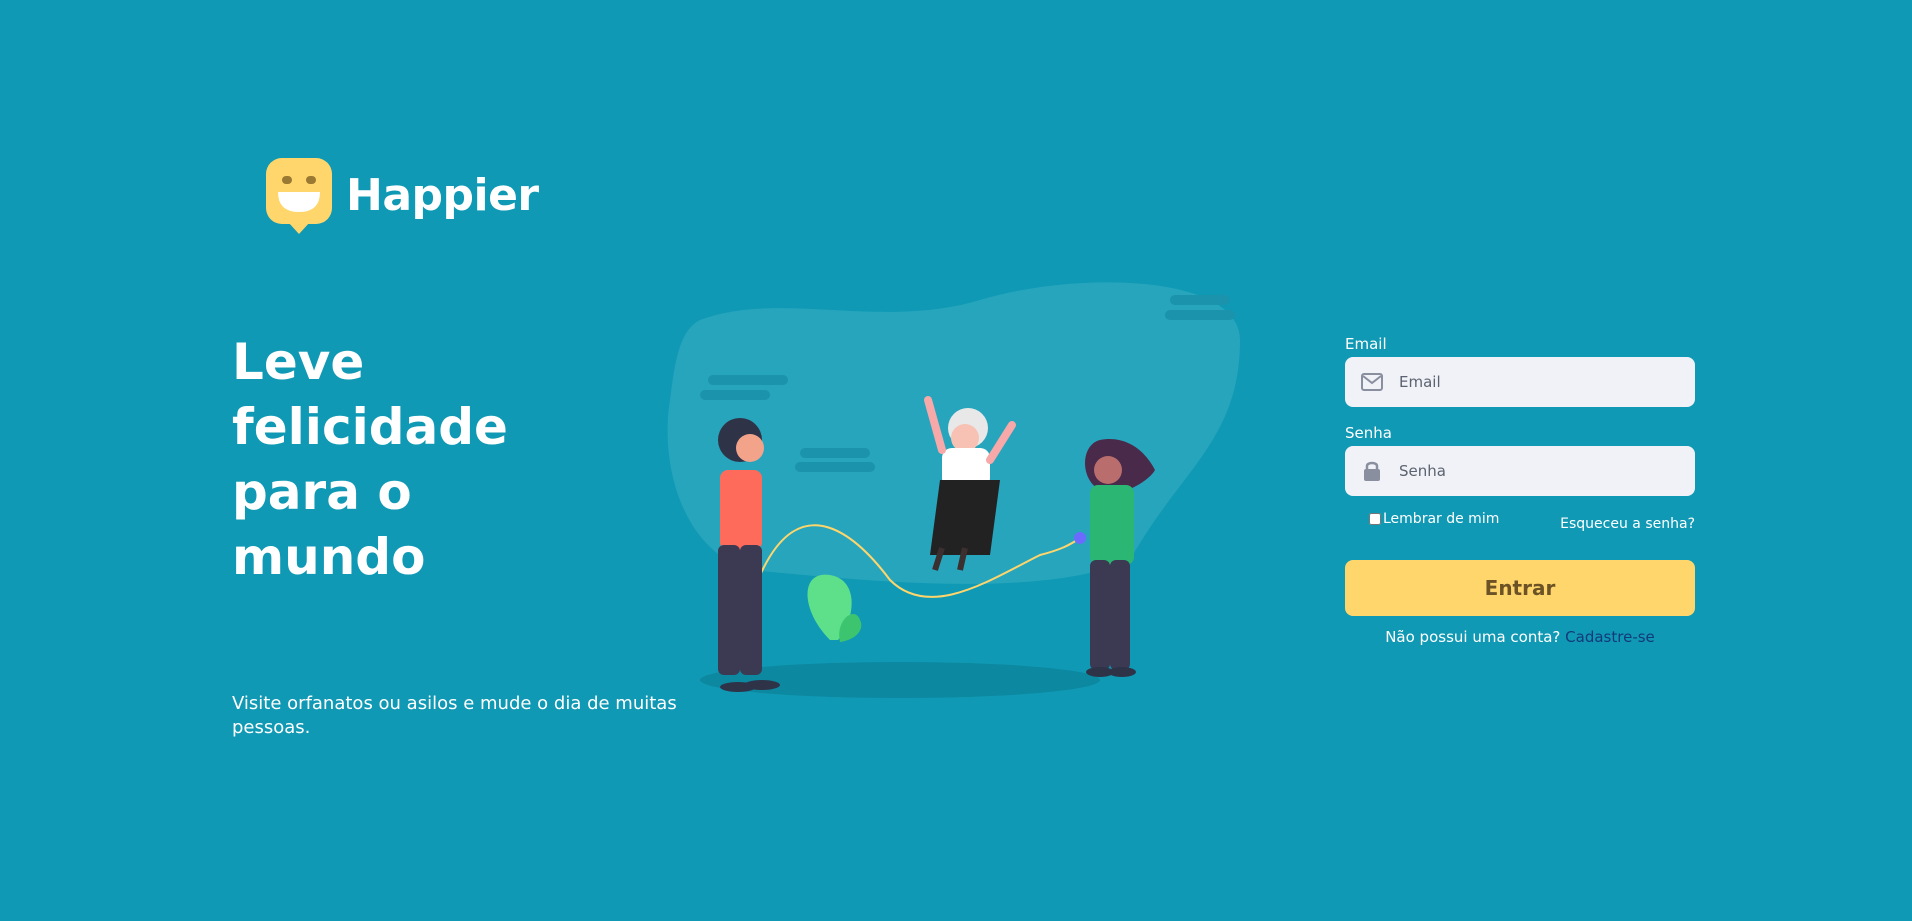 The height and width of the screenshot is (921, 1912). I want to click on remember-me: Lembrar de mim, so click(1434, 519).